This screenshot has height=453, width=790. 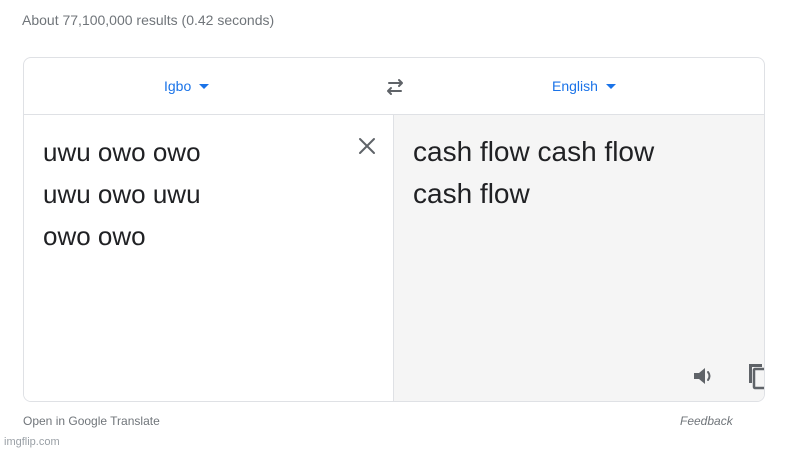 I want to click on target-language-select: English, so click(x=584, y=86).